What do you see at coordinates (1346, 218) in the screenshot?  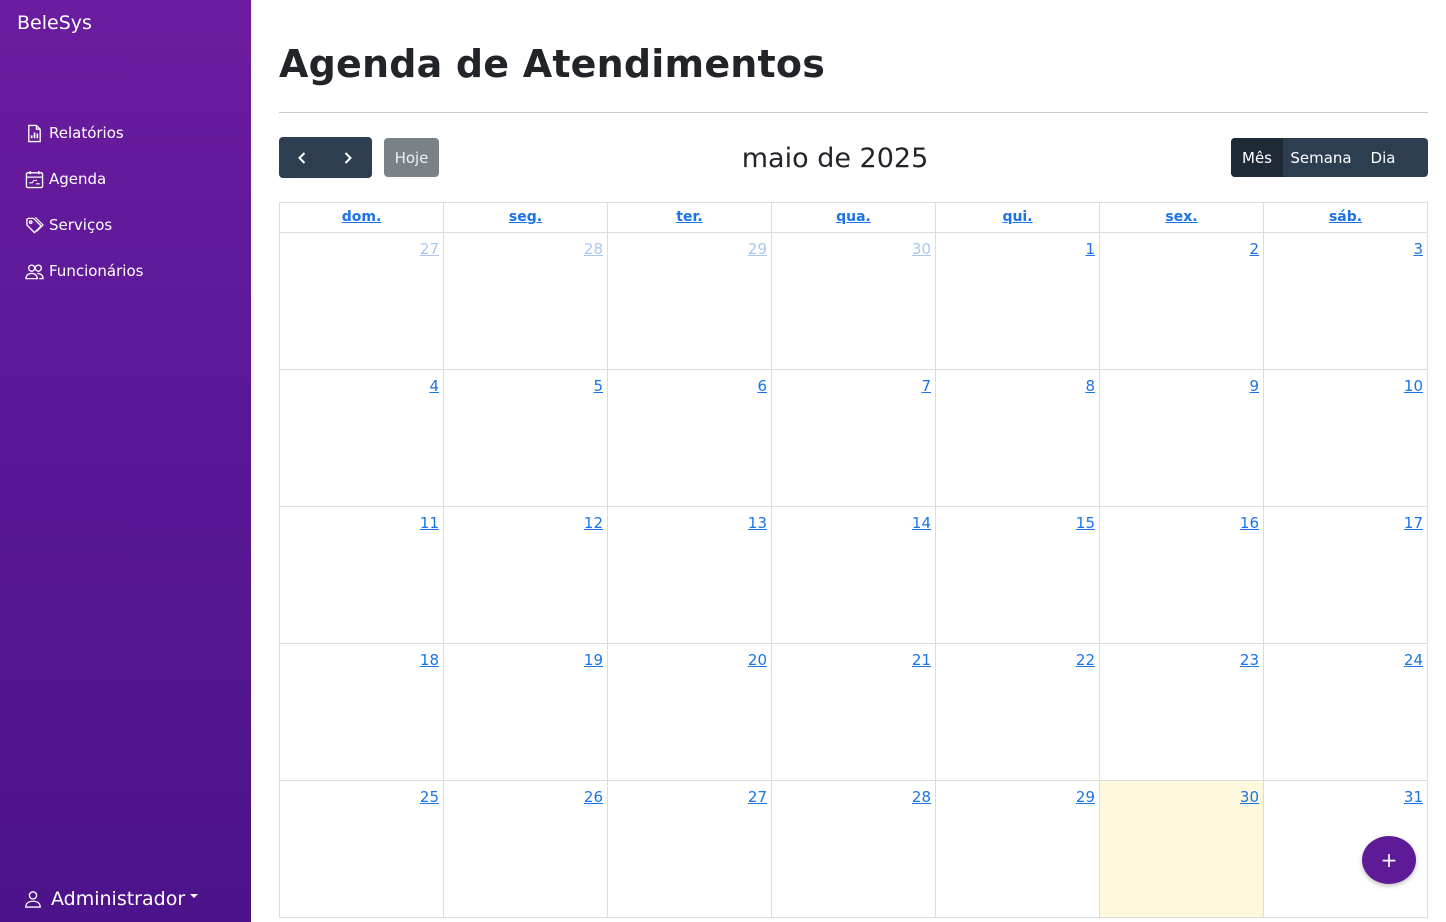 I see `weekday-header: sáb.` at bounding box center [1346, 218].